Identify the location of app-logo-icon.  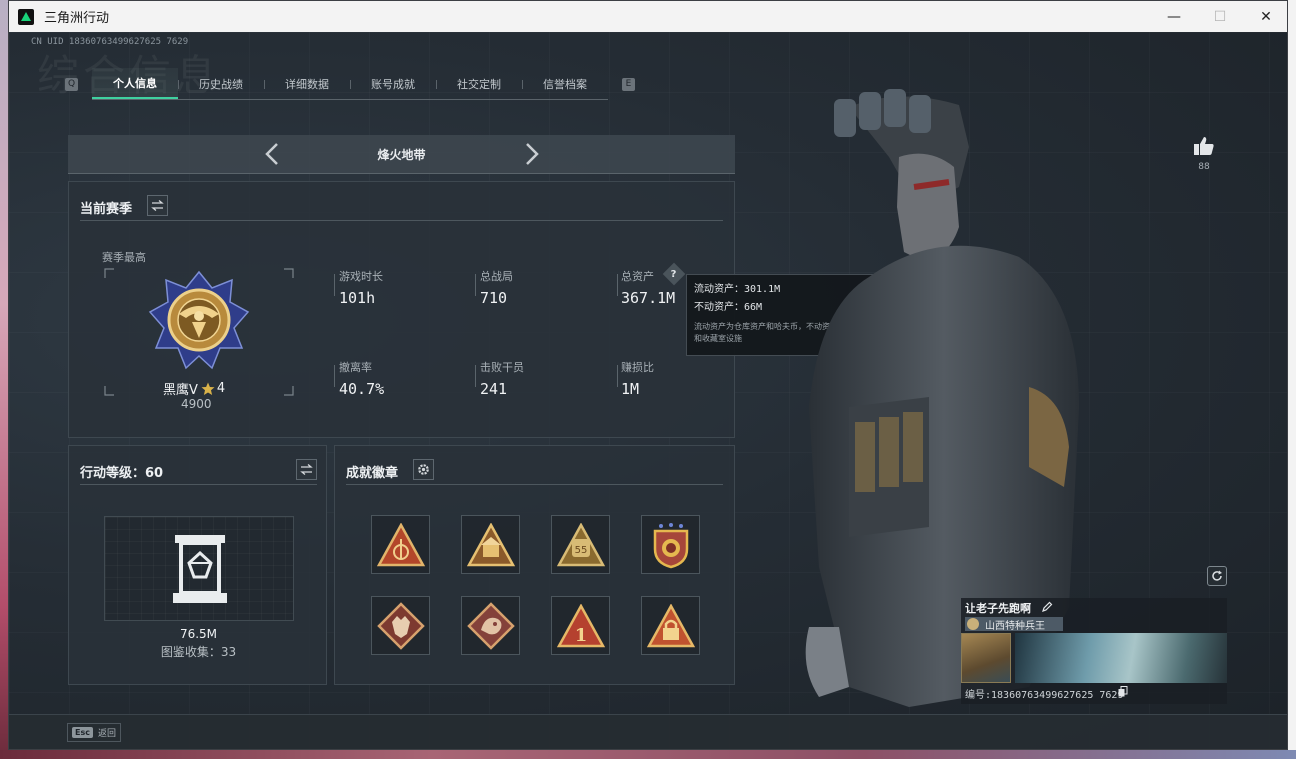
(26, 16).